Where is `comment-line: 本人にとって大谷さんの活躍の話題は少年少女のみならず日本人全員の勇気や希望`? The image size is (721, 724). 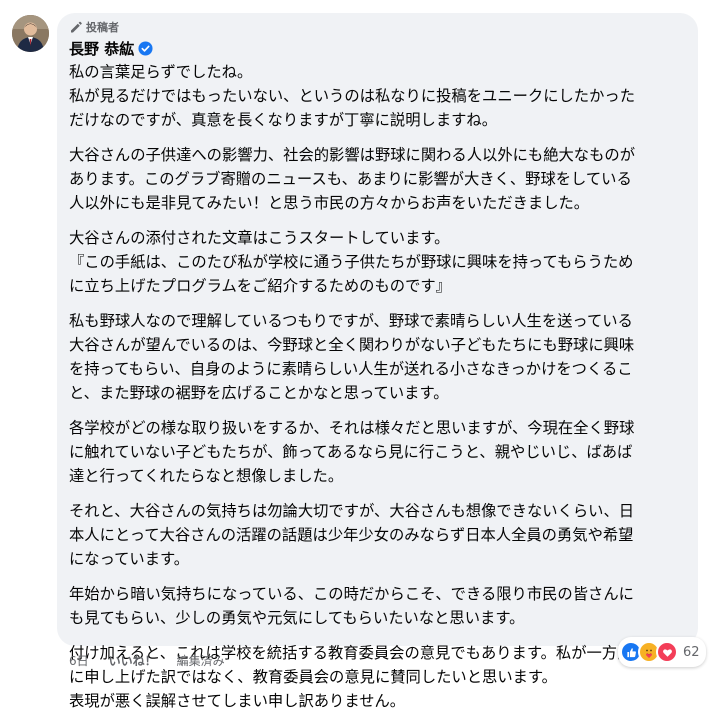
comment-line: 本人にとって大谷さんの活躍の話題は少年少女のみならず日本人全員の勇気や希望 is located at coordinates (351, 535).